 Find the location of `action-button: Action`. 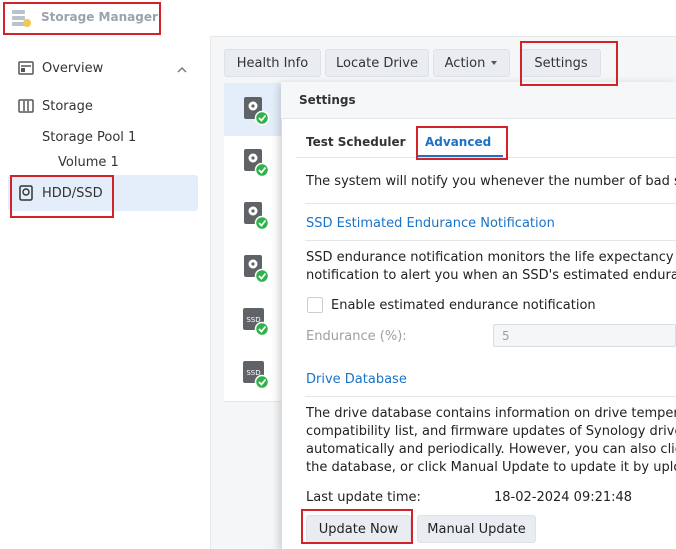

action-button: Action is located at coordinates (471, 63).